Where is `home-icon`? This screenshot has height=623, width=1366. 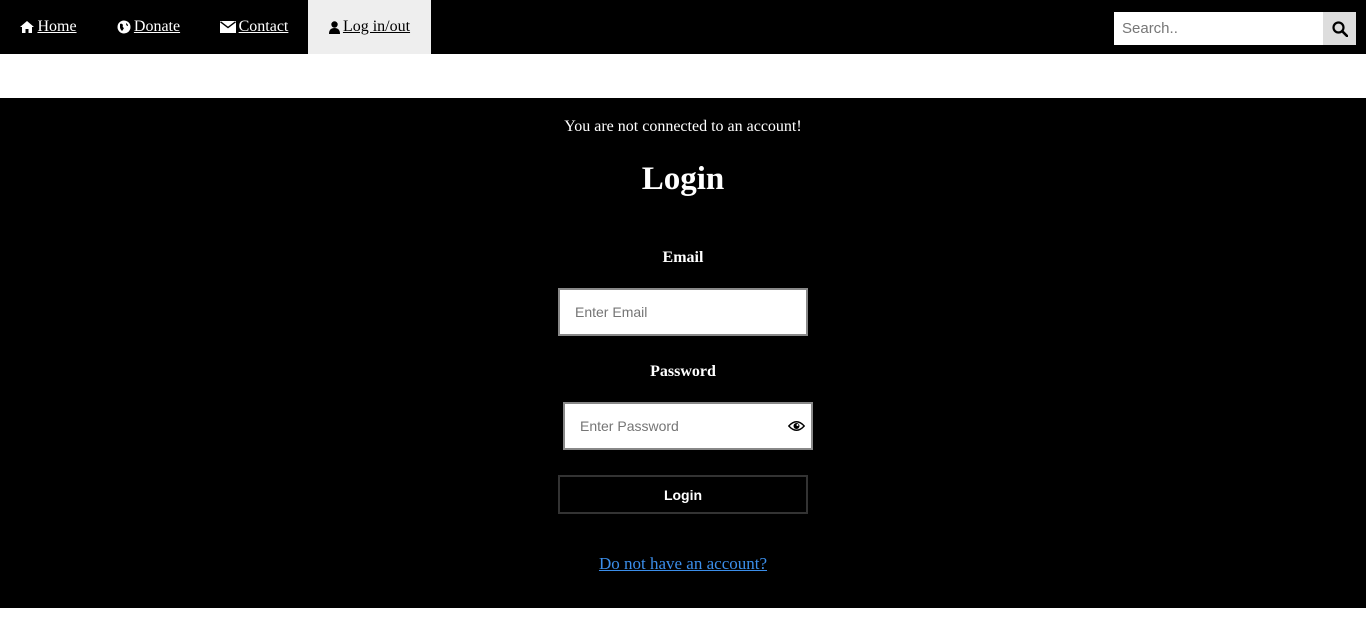
home-icon is located at coordinates (27, 27).